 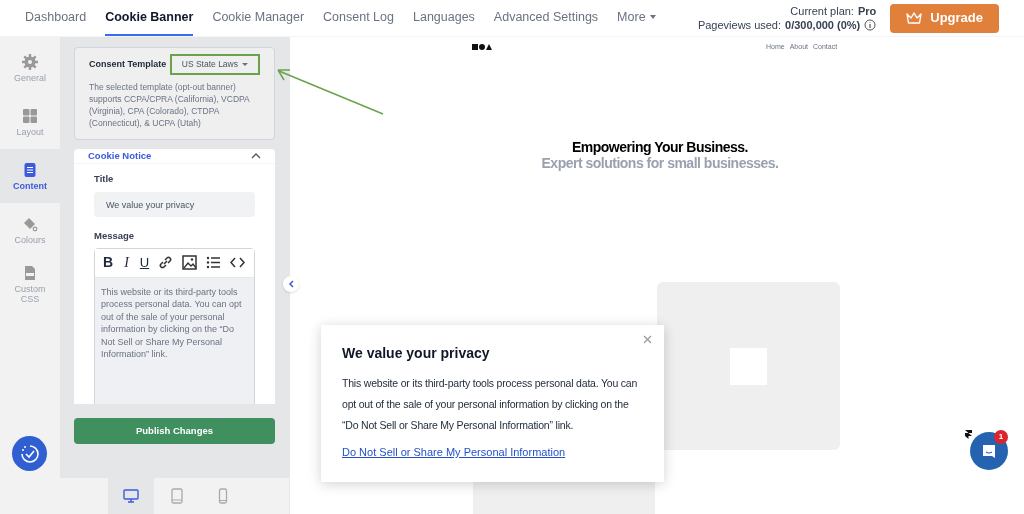 What do you see at coordinates (914, 18) in the screenshot?
I see `crown-icon` at bounding box center [914, 18].